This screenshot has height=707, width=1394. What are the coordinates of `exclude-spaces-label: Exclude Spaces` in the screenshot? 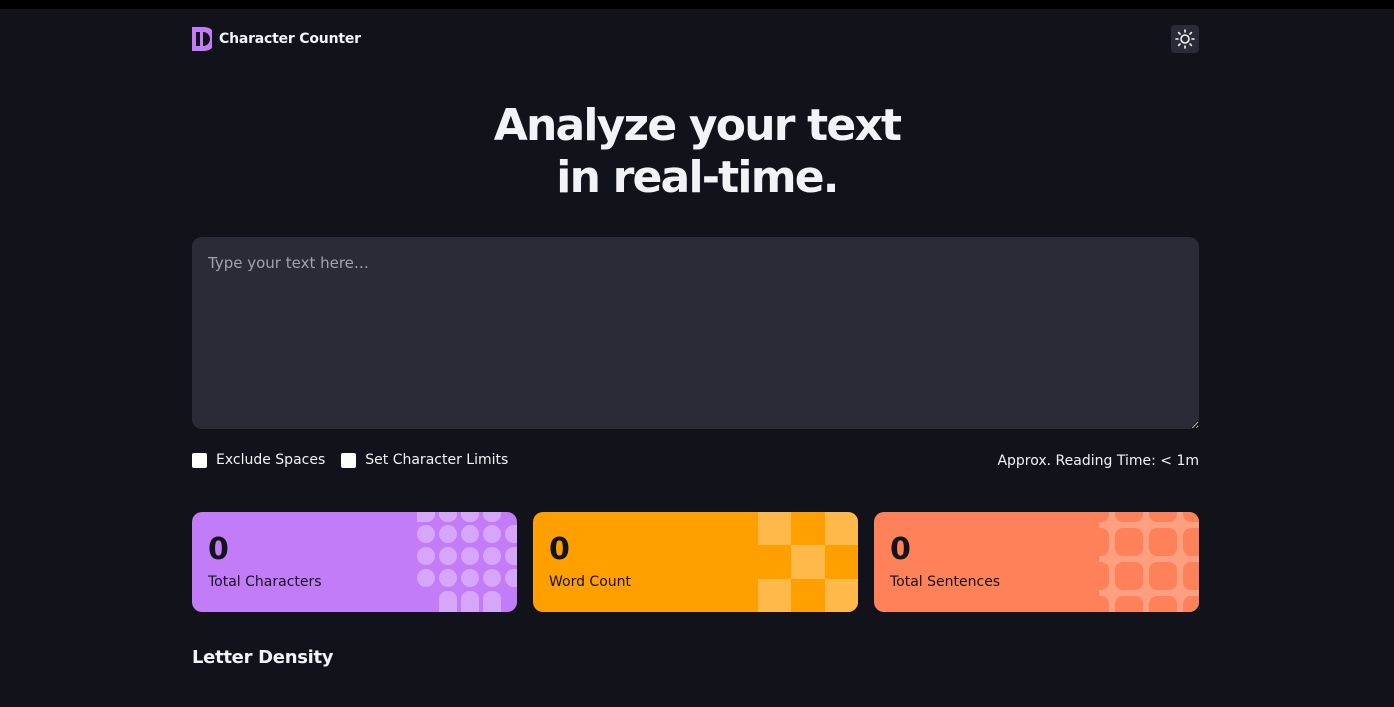 It's located at (271, 460).